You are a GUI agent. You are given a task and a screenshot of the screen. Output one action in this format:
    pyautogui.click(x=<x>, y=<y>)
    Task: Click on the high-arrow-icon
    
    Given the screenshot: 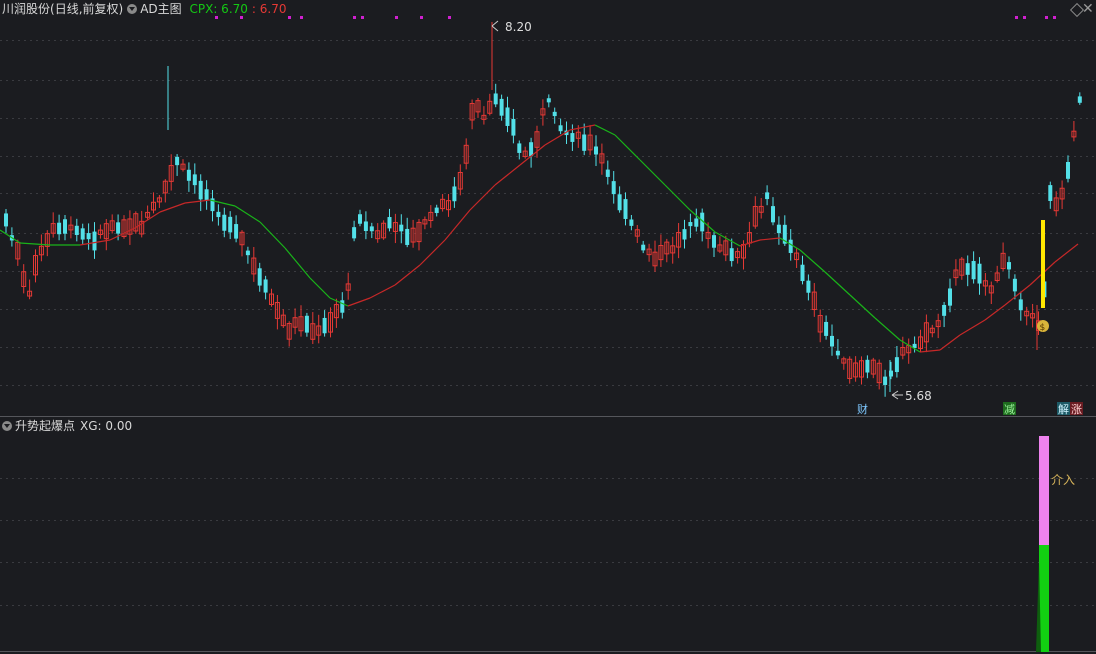 What is the action you would take?
    pyautogui.click(x=495, y=26)
    